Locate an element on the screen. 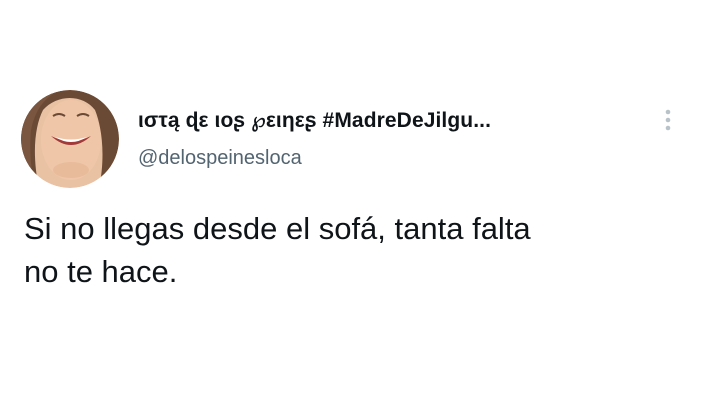 Image resolution: width=704 pixels, height=400 pixels. more-options-icon is located at coordinates (668, 120).